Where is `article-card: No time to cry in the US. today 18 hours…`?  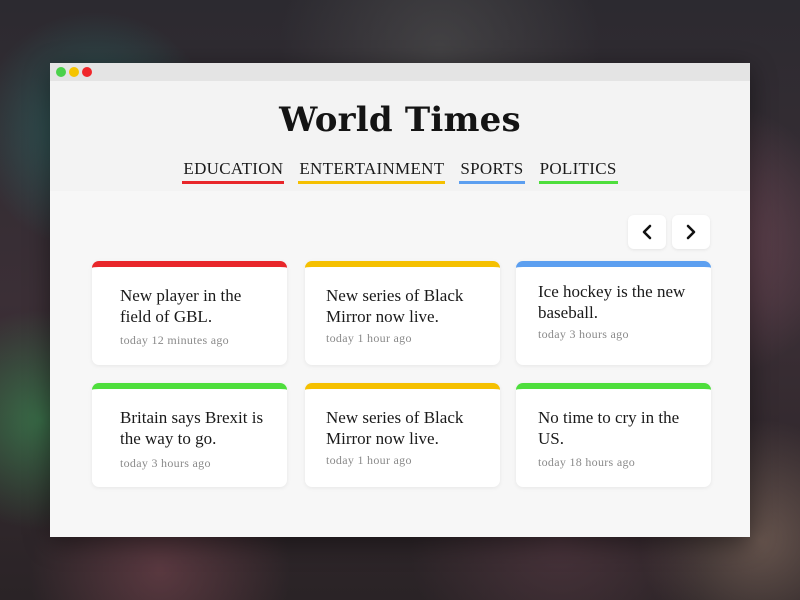
article-card: No time to cry in the US. today 18 hours… is located at coordinates (613, 435).